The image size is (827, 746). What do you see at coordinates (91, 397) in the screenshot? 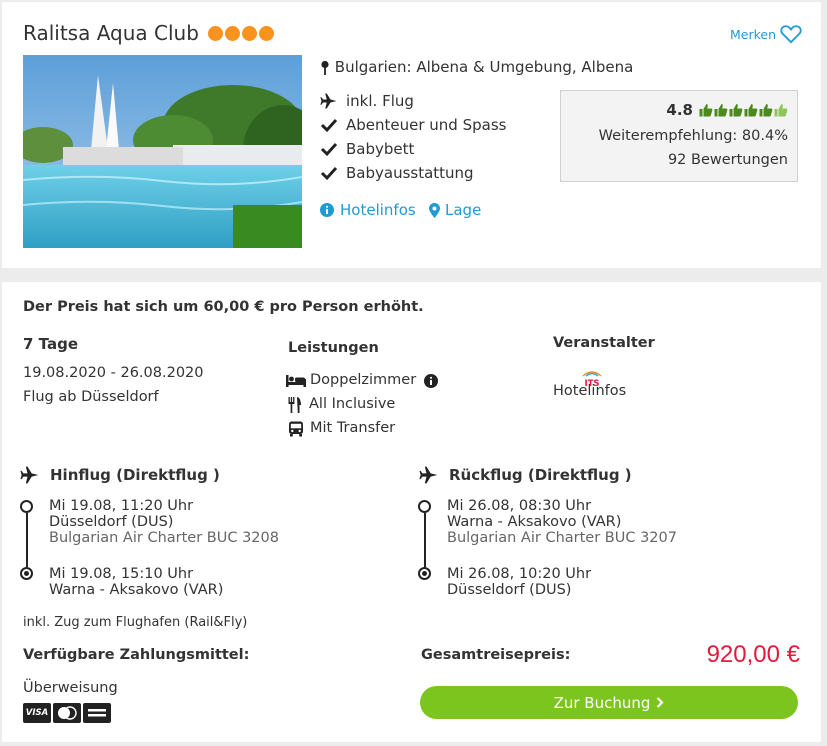
I see `departure-city: Flug ab Düsseldorf` at bounding box center [91, 397].